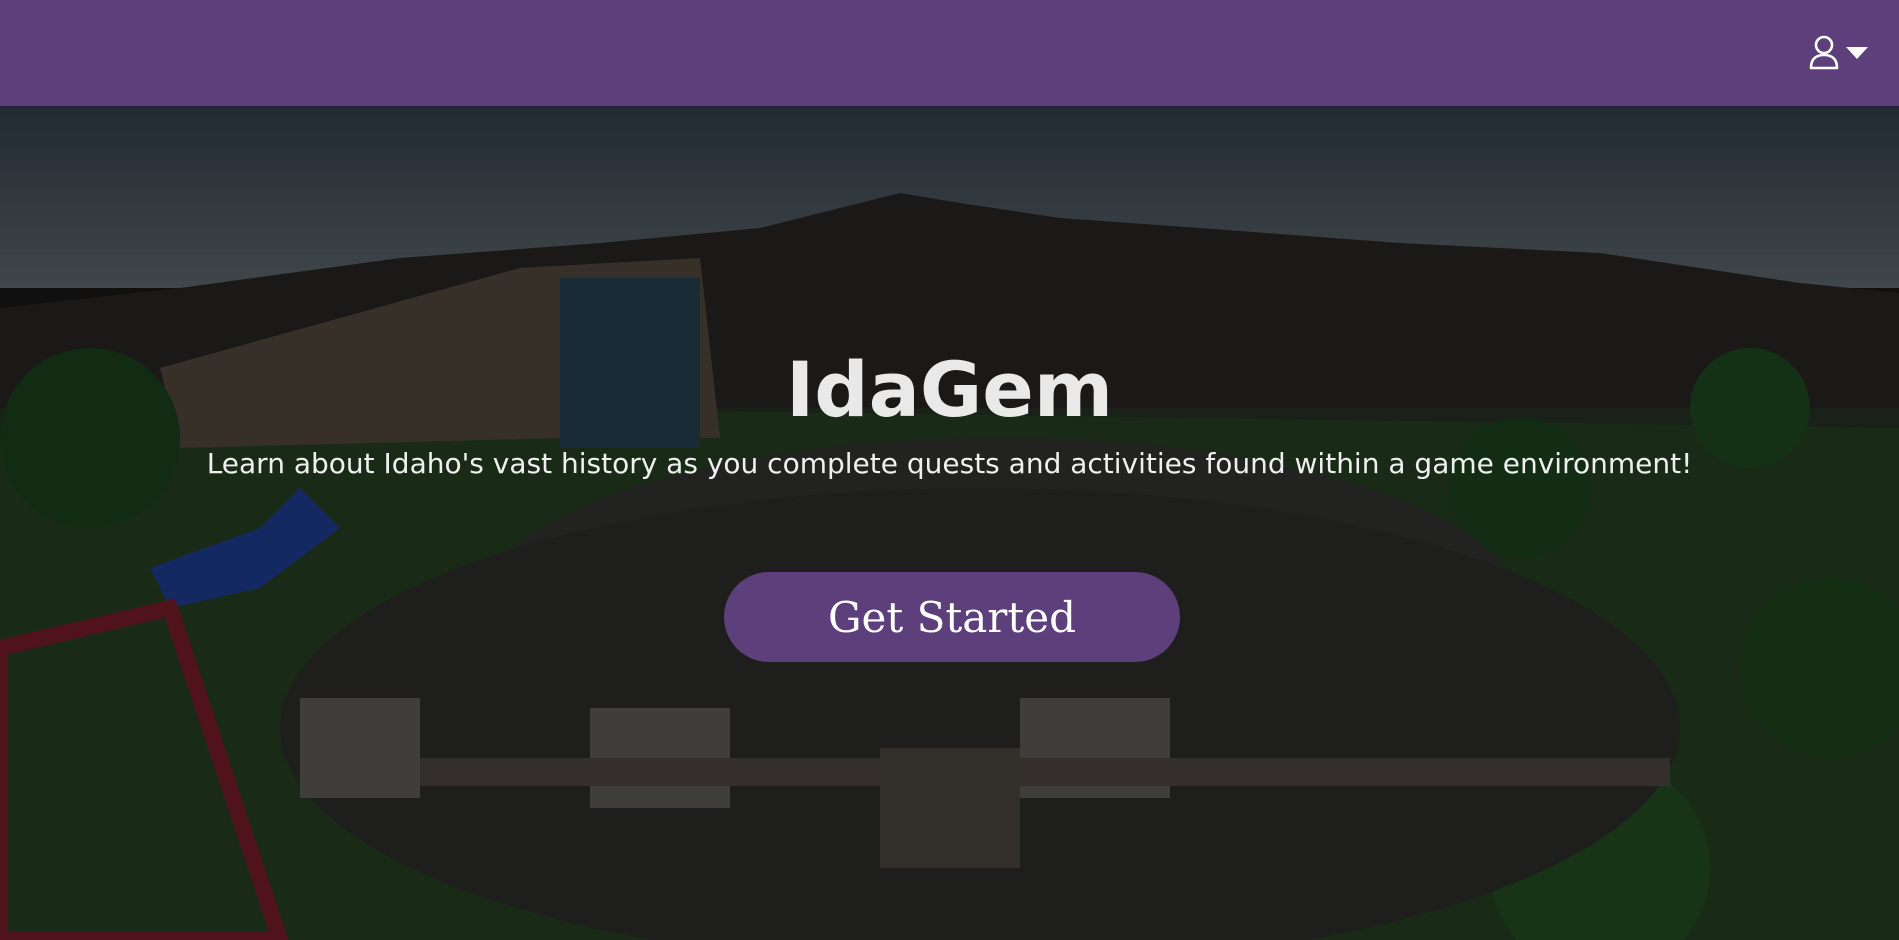 This screenshot has height=940, width=1899. What do you see at coordinates (1857, 54) in the screenshot?
I see `caret-down-icon` at bounding box center [1857, 54].